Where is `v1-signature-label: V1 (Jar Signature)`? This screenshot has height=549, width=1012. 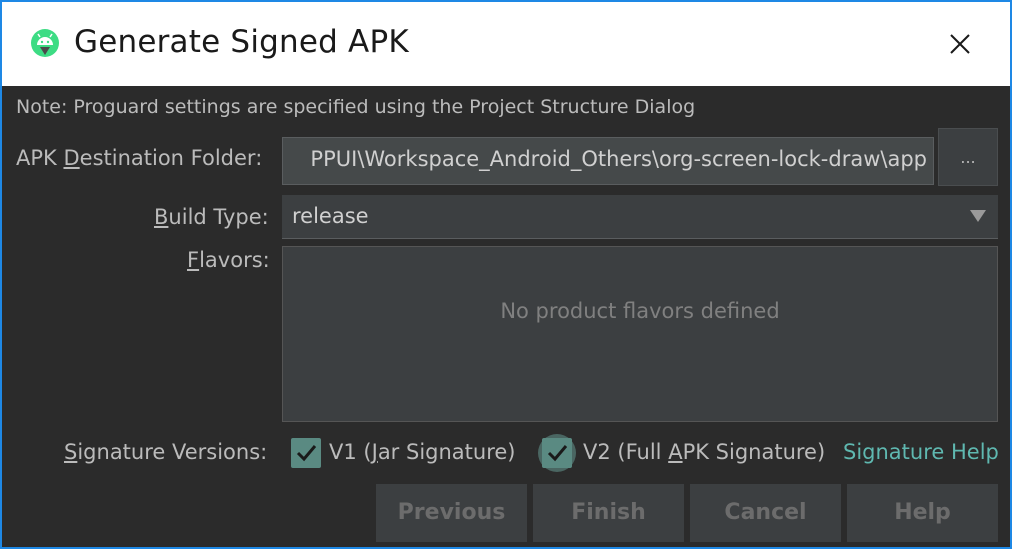
v1-signature-label: V1 (Jar Signature) is located at coordinates (422, 452).